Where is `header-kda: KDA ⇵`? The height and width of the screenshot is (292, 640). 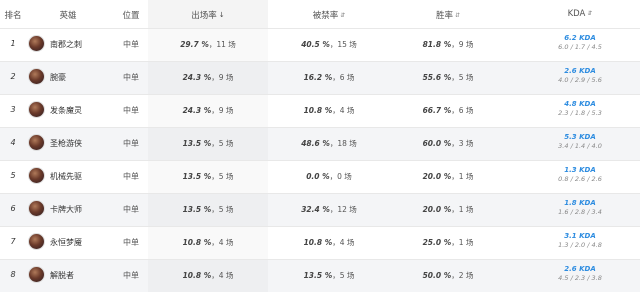
header-kda: KDA ⇵ is located at coordinates (580, 14).